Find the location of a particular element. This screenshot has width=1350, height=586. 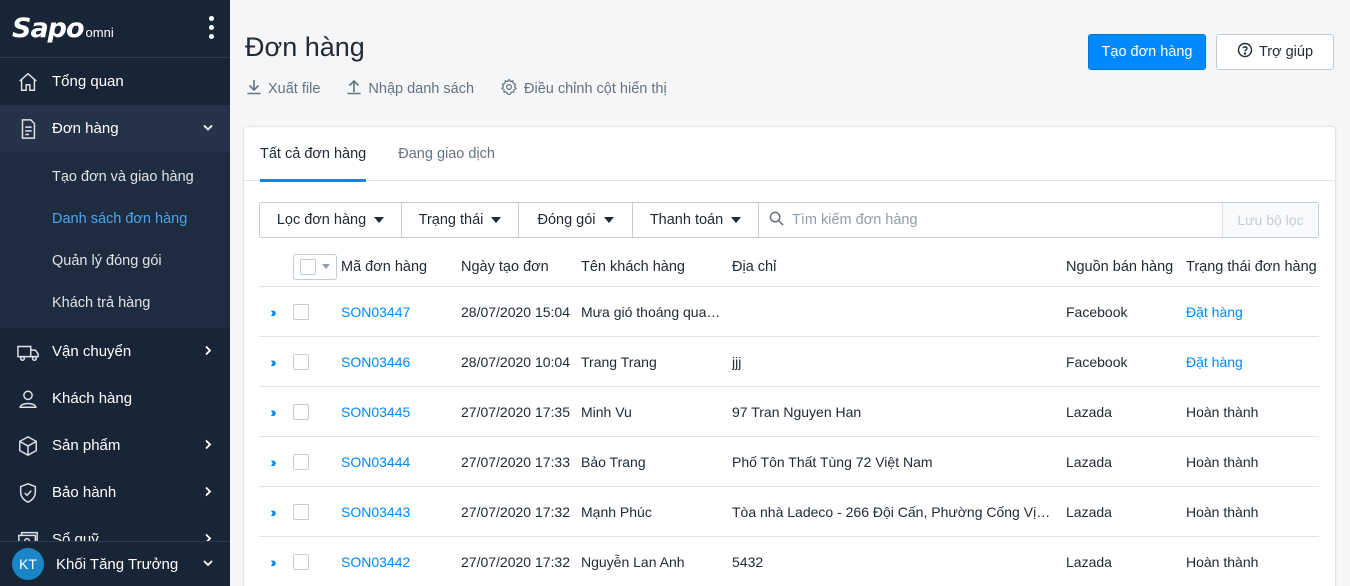

shield-icon is located at coordinates (28, 493).